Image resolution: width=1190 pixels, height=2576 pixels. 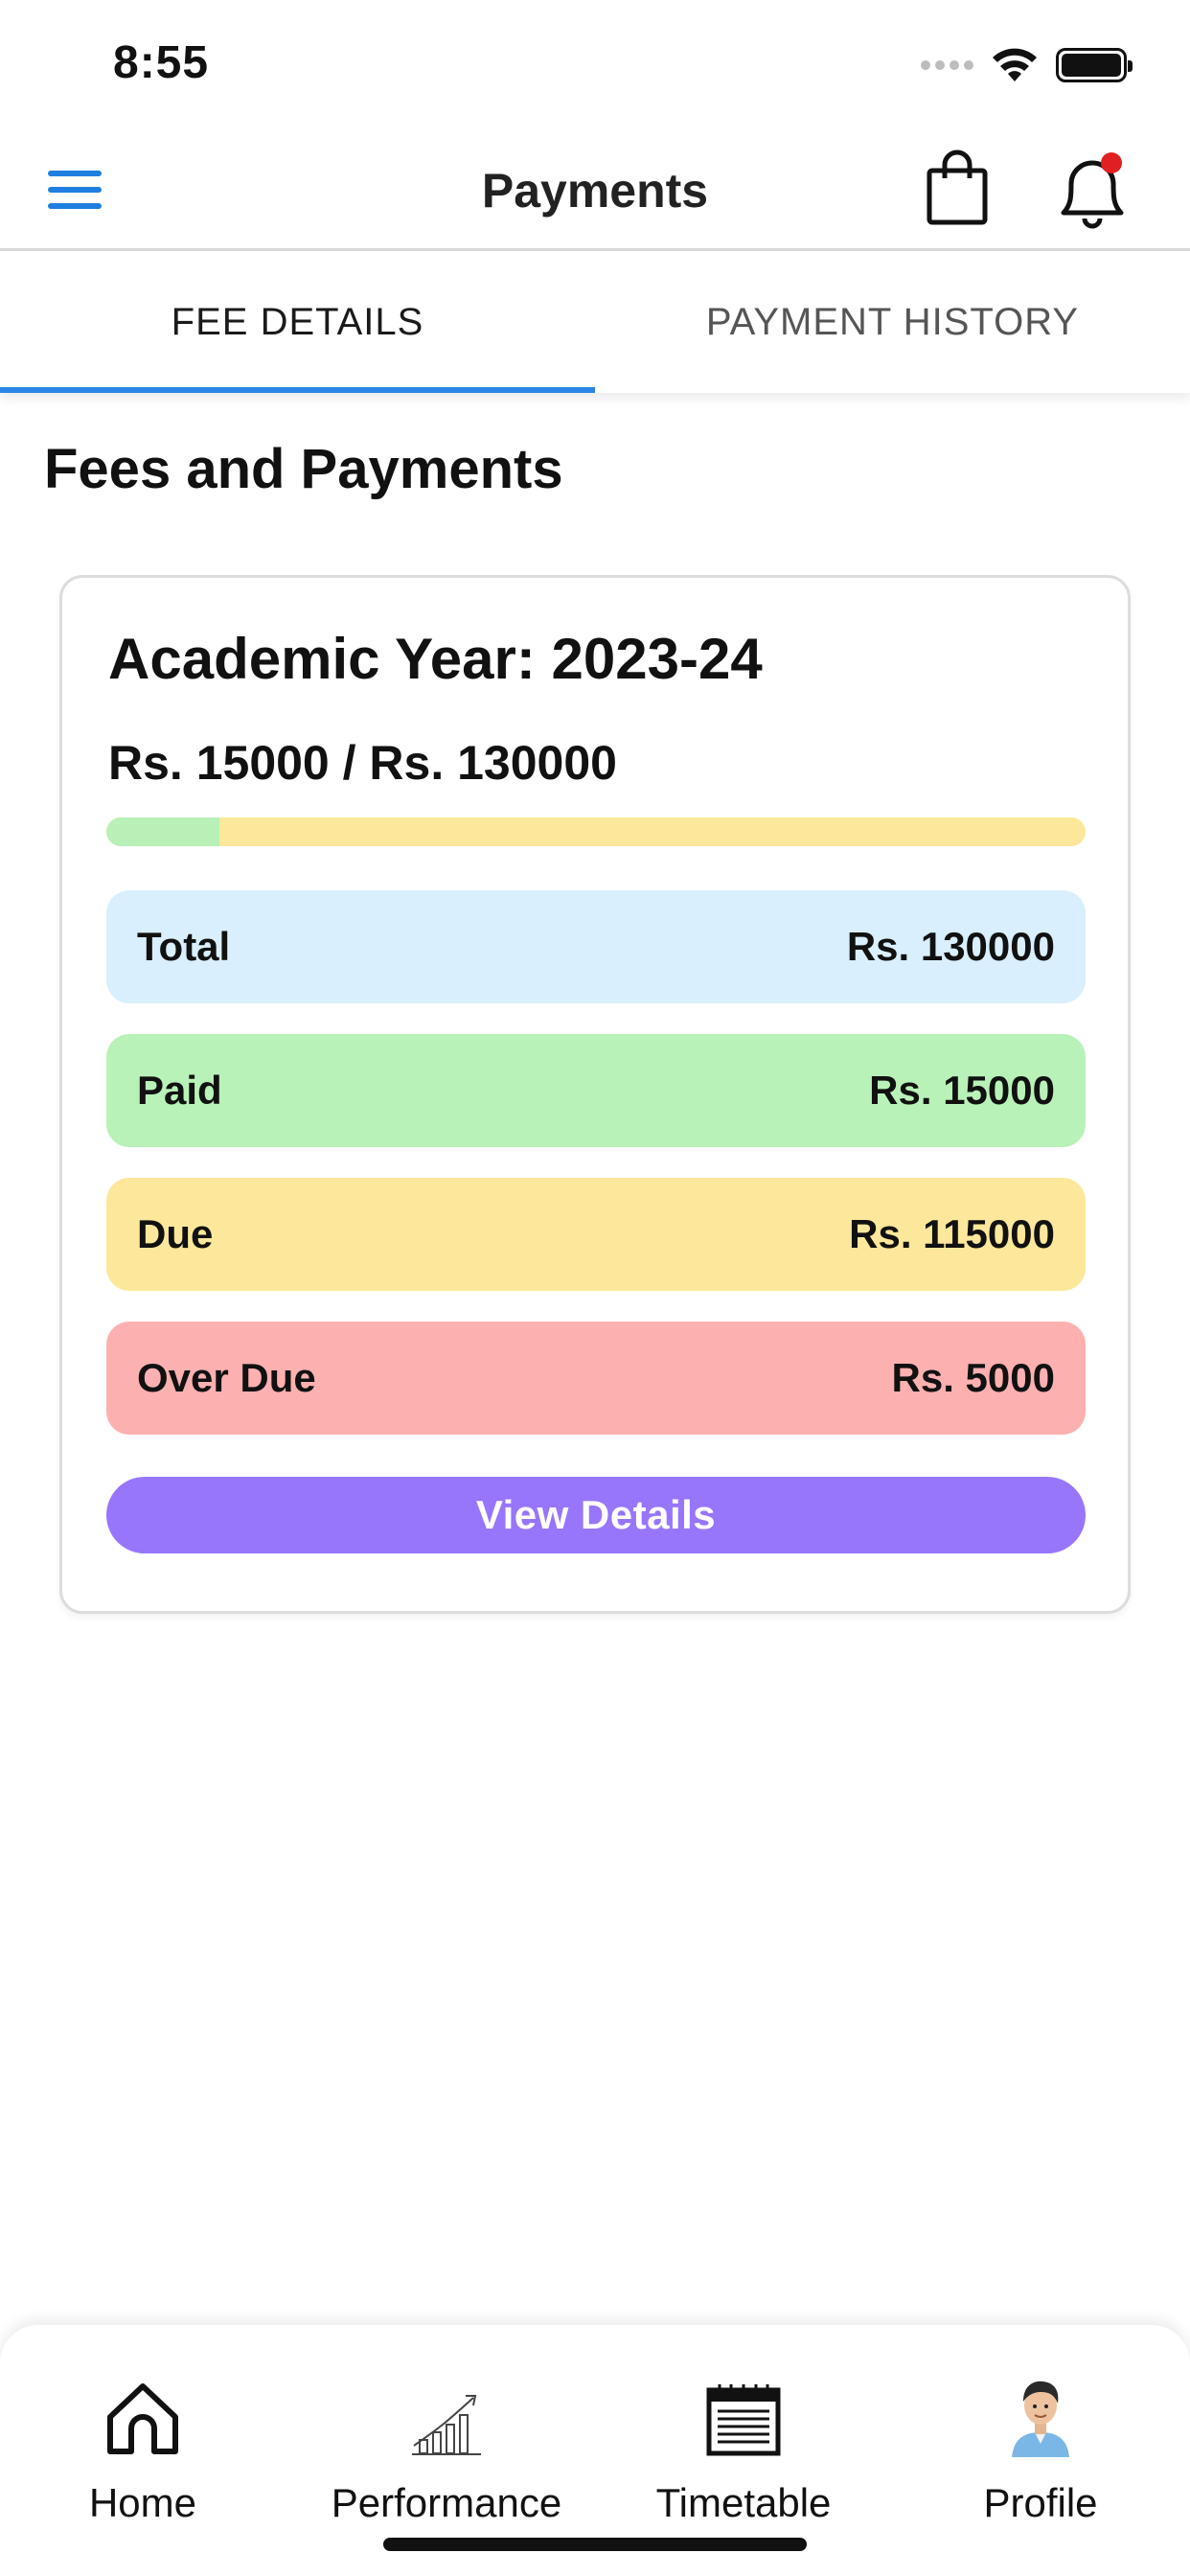 What do you see at coordinates (596, 1090) in the screenshot?
I see `fee-row-paid: Paid Rs. 15000` at bounding box center [596, 1090].